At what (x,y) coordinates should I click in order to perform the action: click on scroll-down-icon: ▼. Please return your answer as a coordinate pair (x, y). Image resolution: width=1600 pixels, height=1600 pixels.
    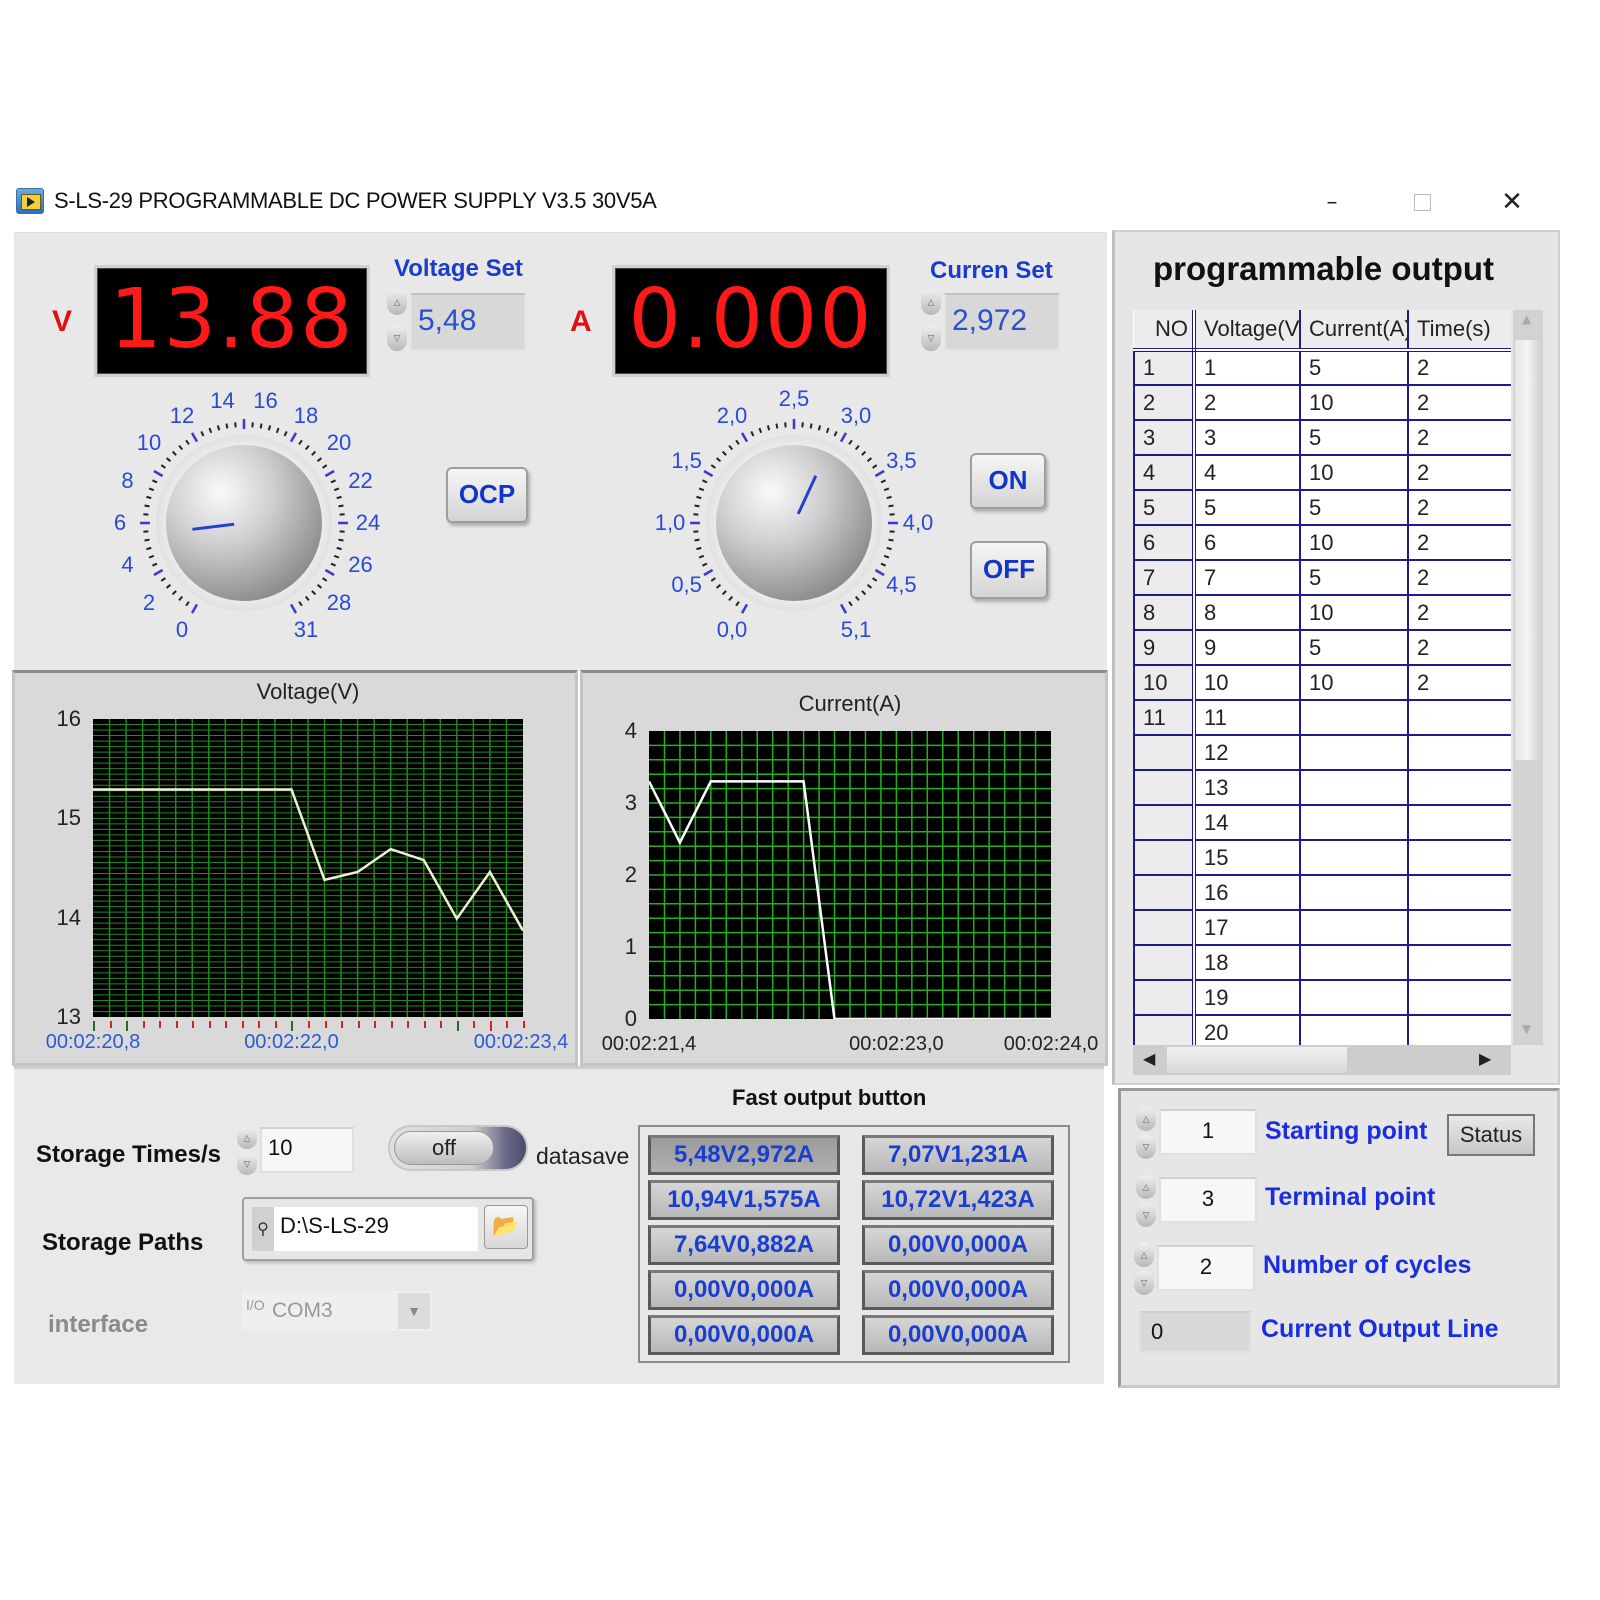
    Looking at the image, I should click on (1526, 1029).